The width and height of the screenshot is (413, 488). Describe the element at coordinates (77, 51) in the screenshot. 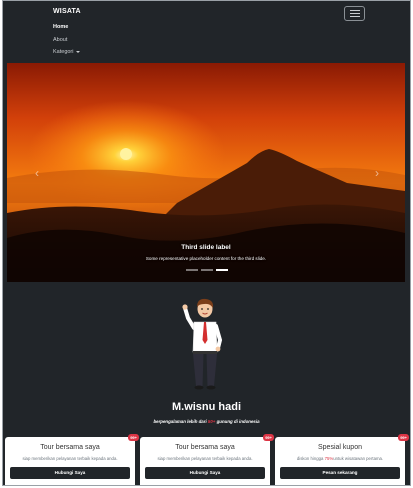

I see `caret-down-icon` at that location.